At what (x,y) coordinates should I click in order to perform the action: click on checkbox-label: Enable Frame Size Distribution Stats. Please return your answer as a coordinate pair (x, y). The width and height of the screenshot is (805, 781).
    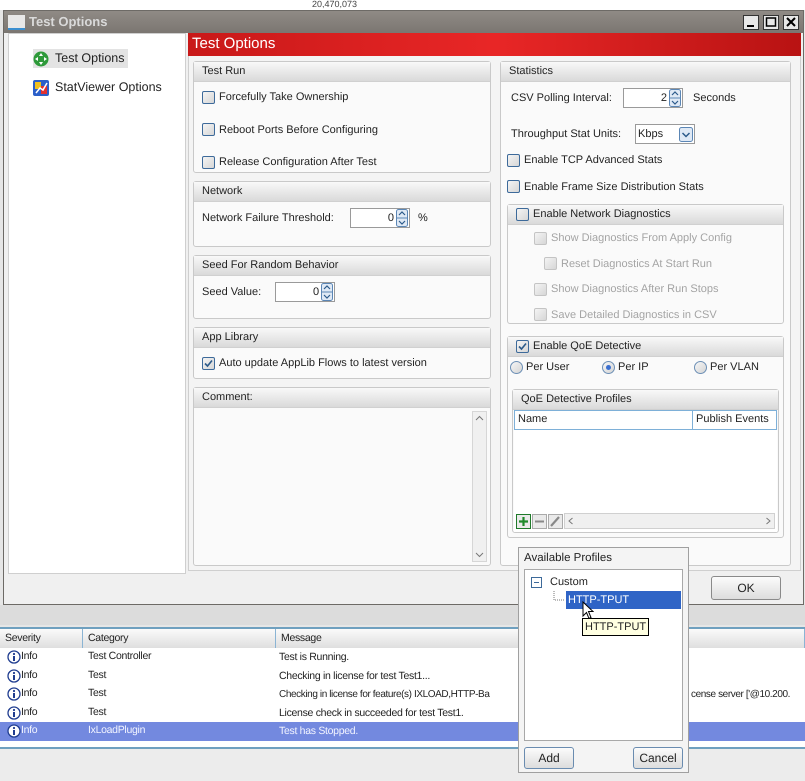
    Looking at the image, I should click on (614, 187).